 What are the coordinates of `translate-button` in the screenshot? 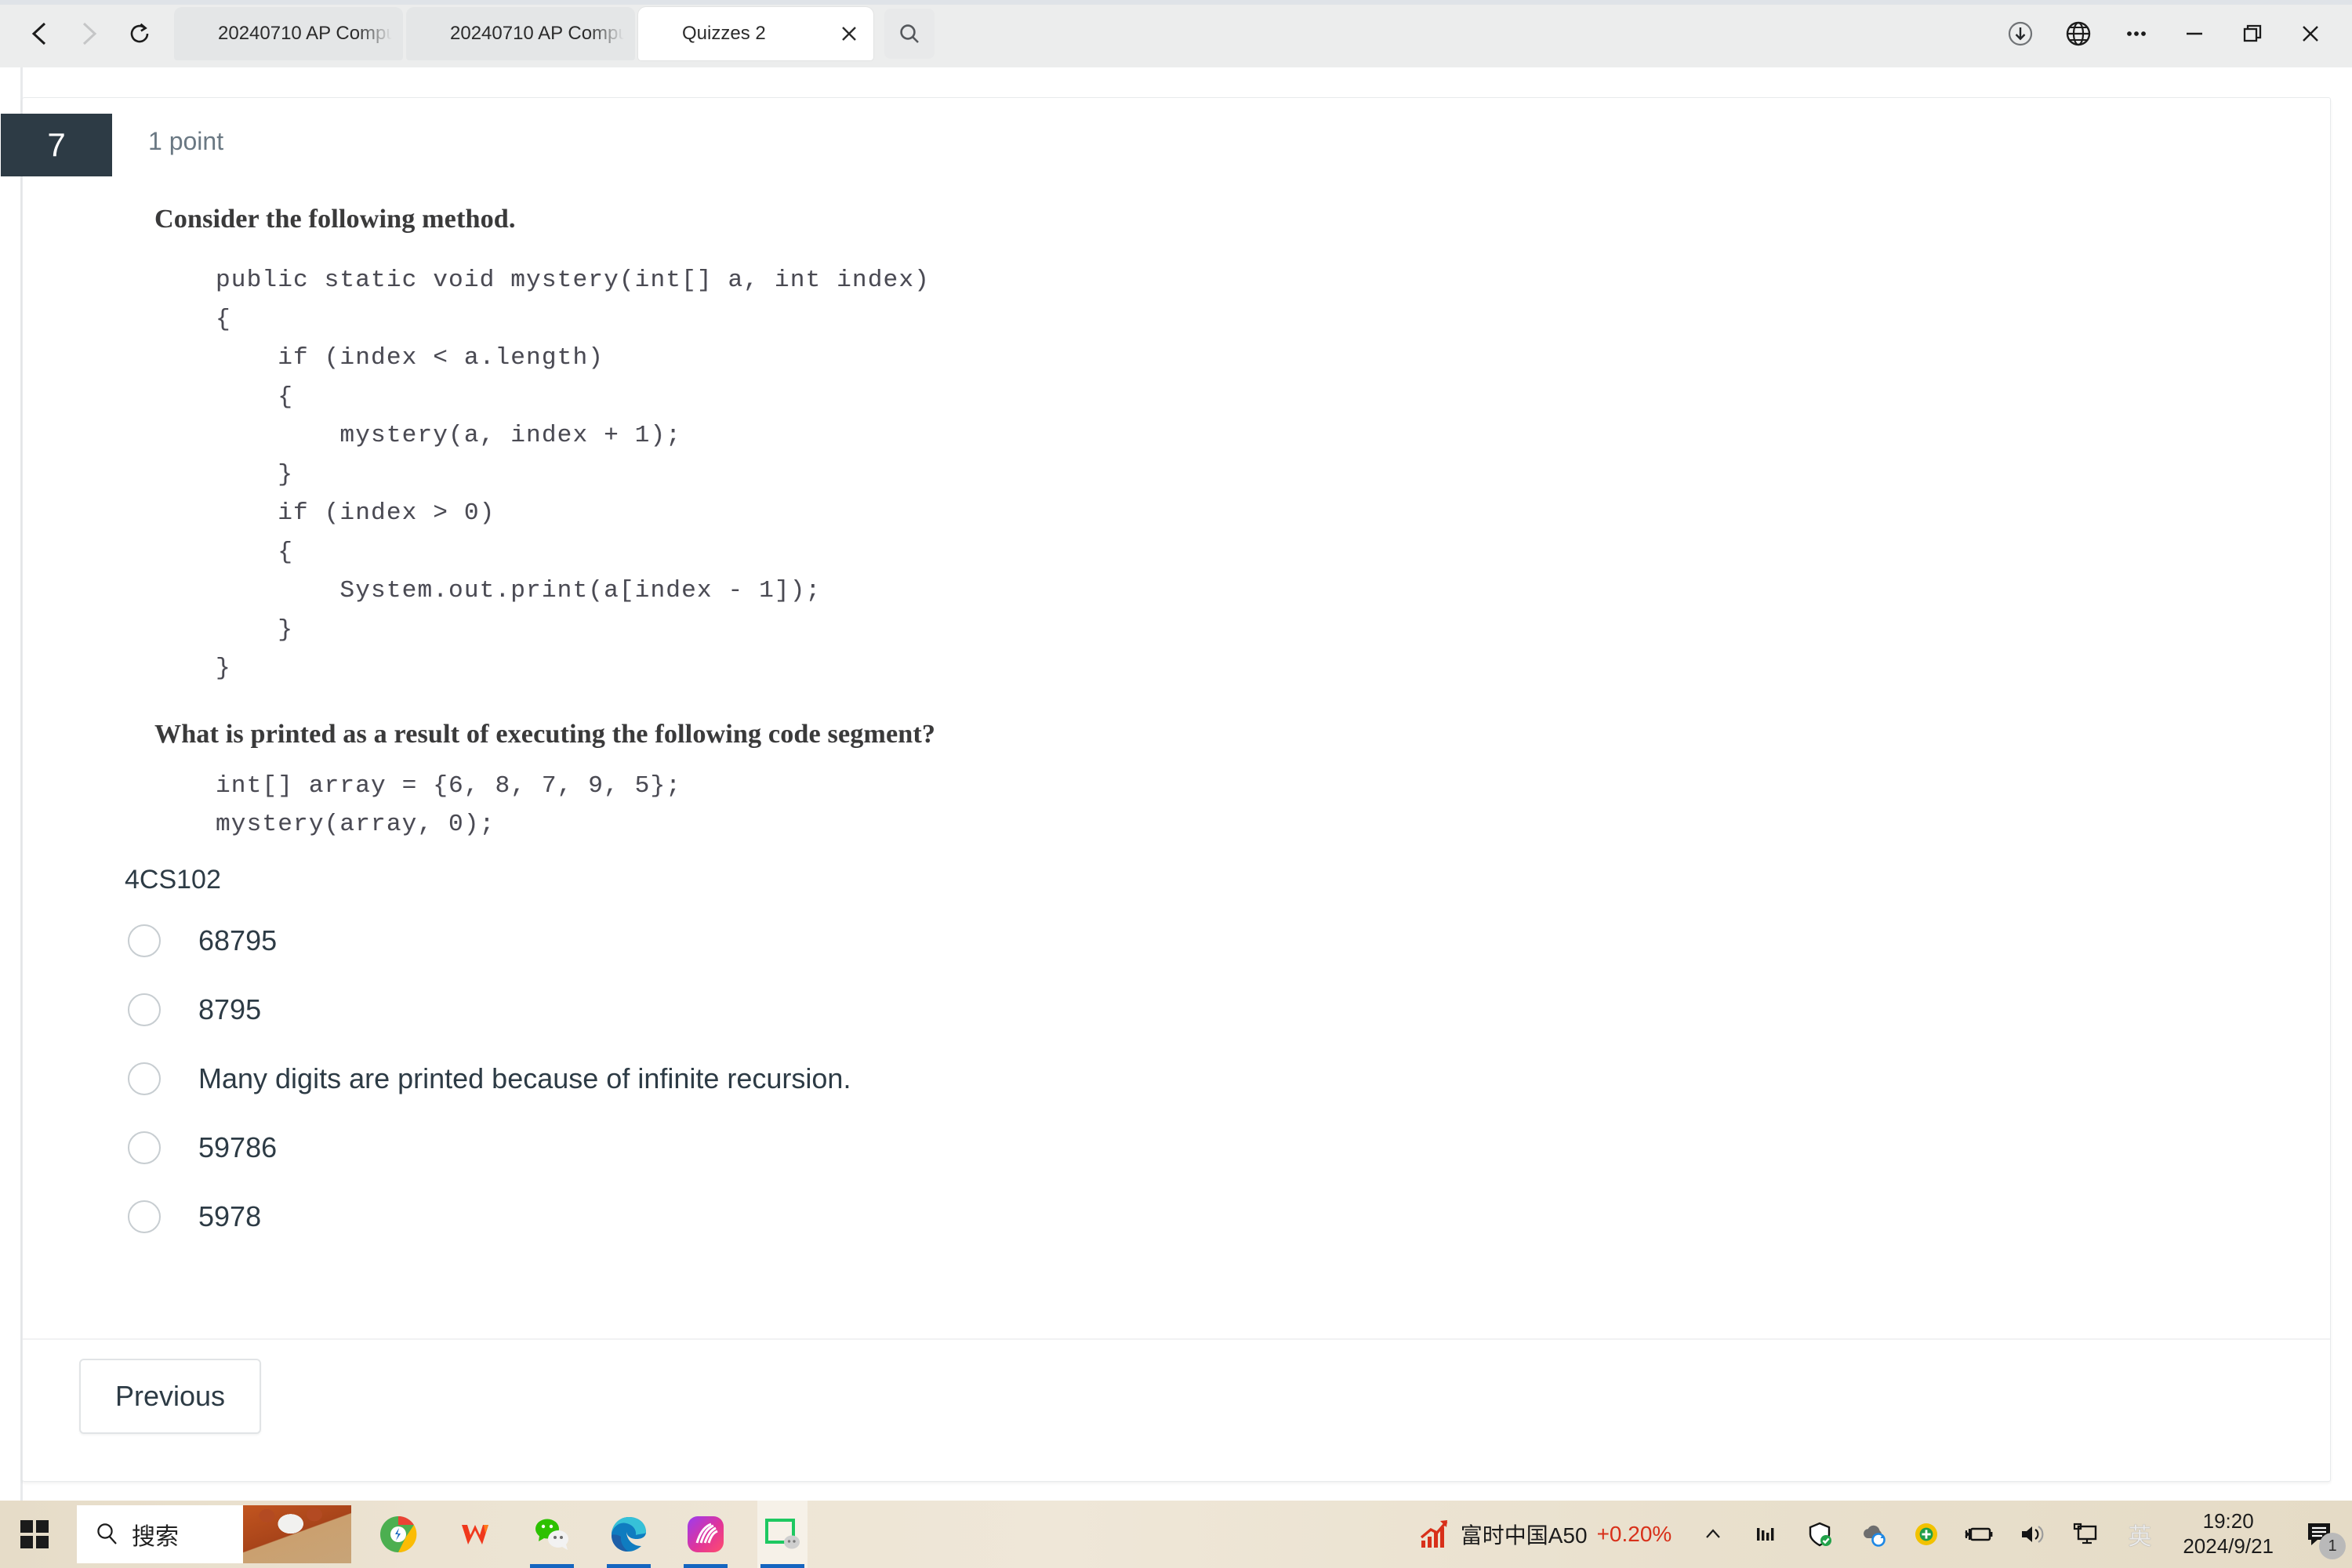 It's located at (2078, 34).